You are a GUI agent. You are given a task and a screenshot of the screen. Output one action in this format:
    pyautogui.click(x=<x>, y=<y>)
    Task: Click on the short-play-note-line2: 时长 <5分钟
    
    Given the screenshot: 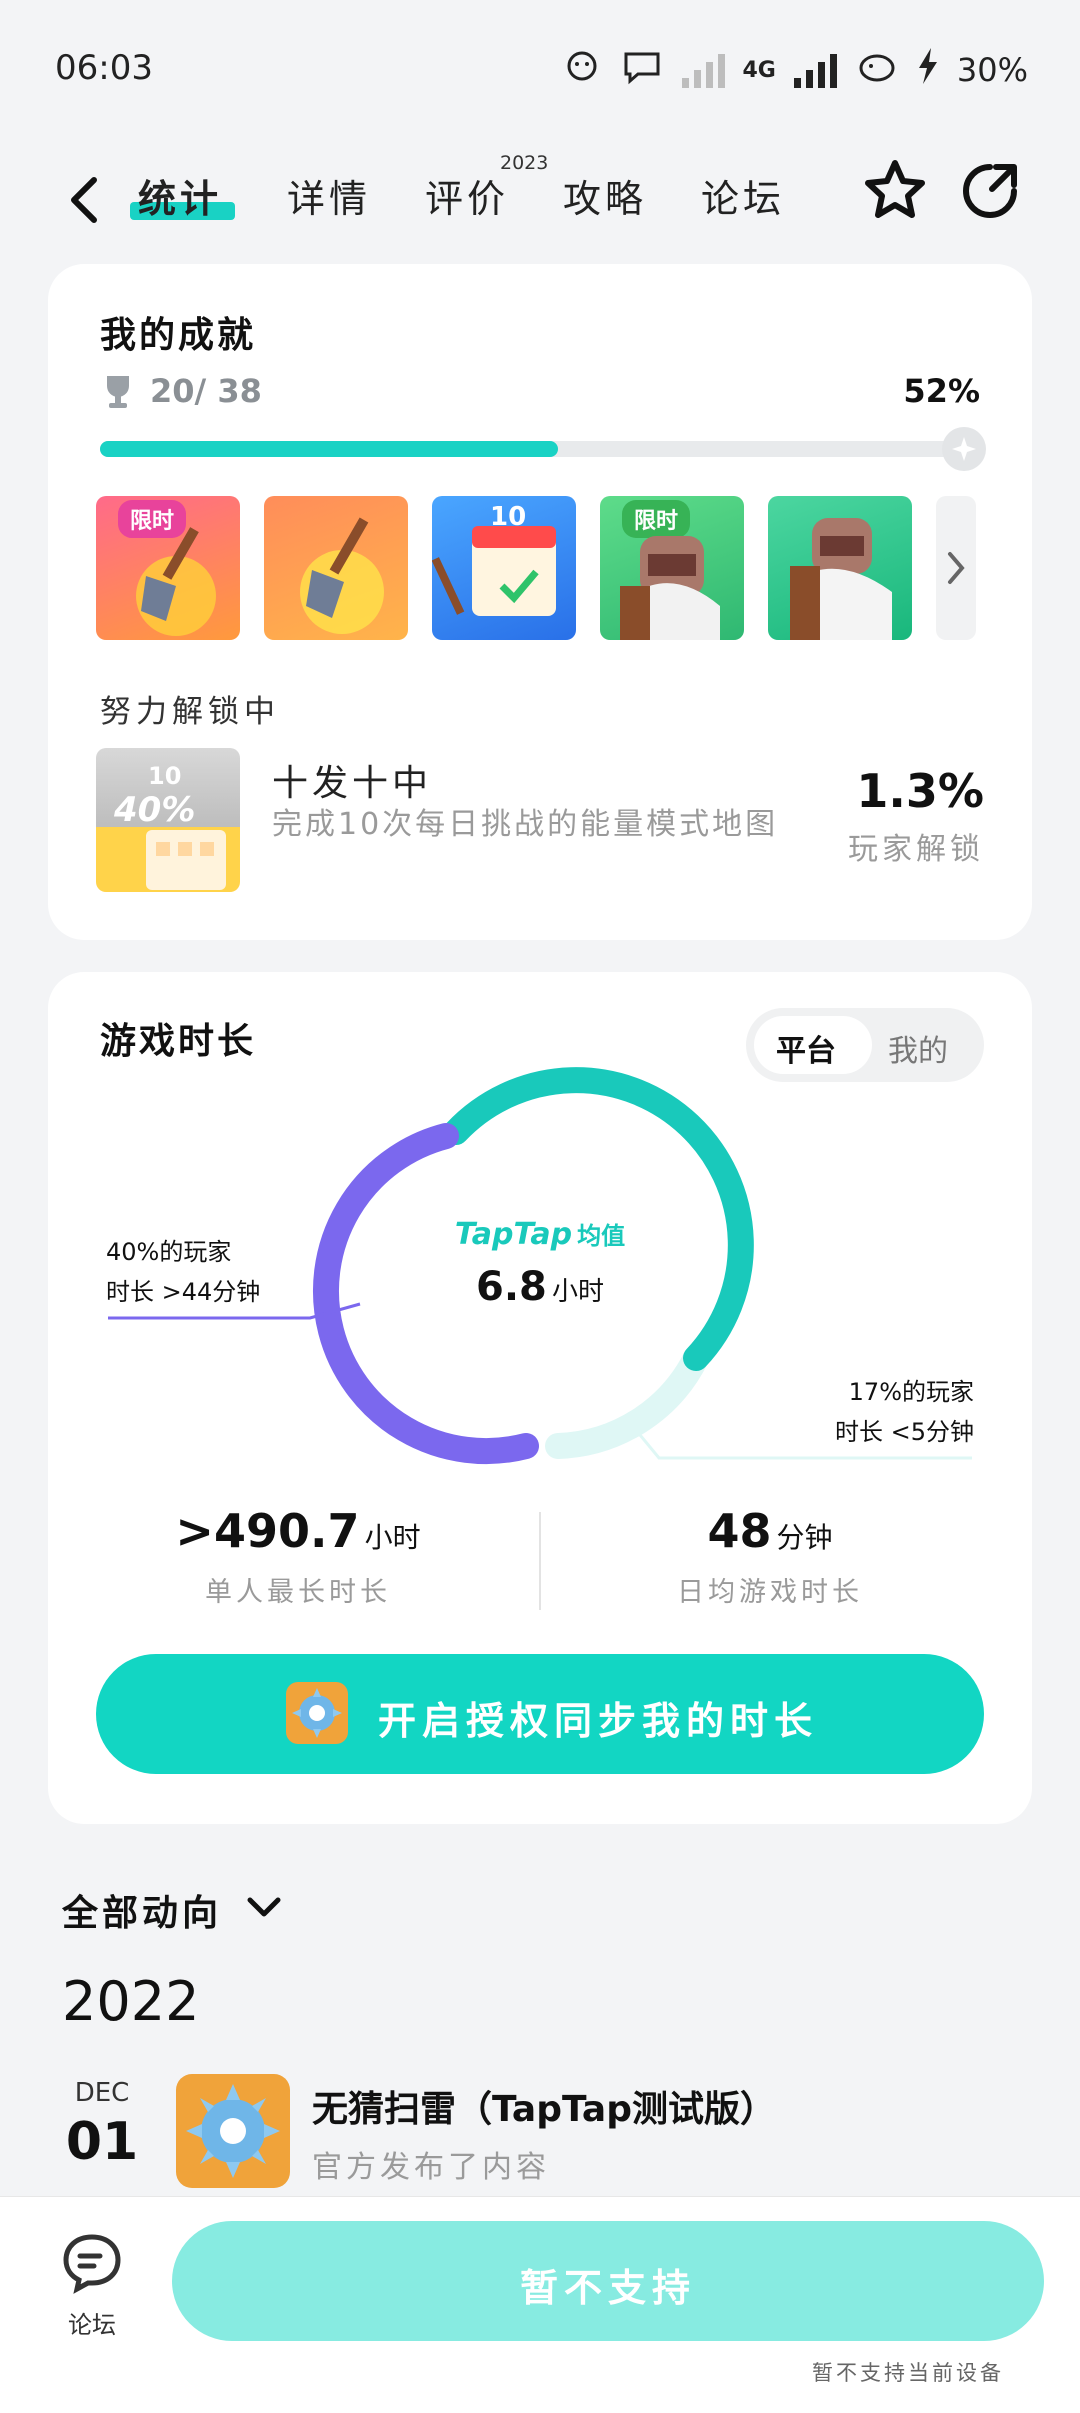 What is the action you would take?
    pyautogui.click(x=904, y=1432)
    